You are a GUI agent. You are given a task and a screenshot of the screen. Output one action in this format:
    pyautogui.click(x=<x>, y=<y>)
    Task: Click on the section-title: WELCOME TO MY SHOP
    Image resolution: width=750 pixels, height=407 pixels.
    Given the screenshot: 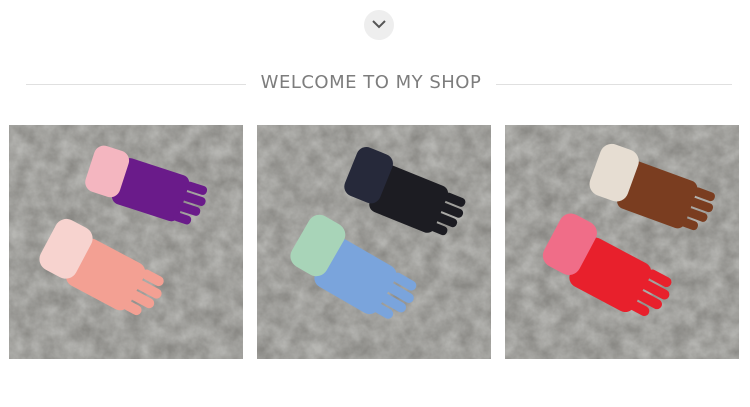 What is the action you would take?
    pyautogui.click(x=371, y=82)
    